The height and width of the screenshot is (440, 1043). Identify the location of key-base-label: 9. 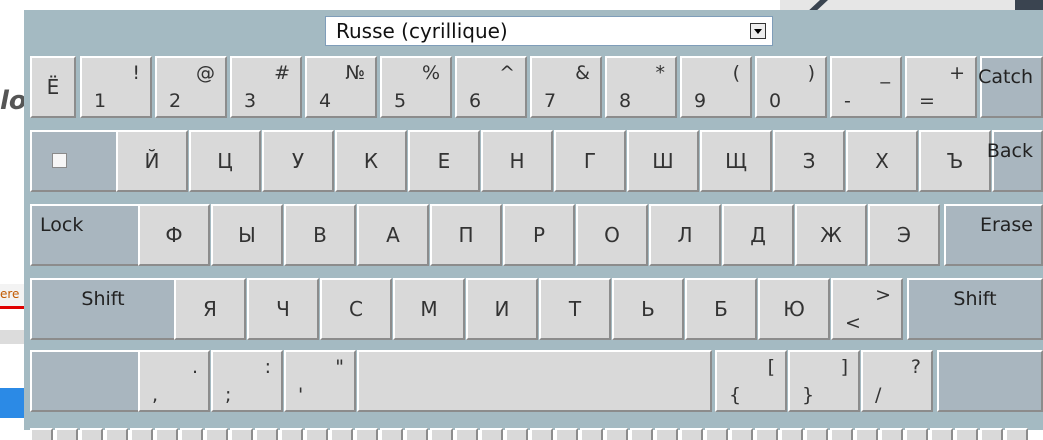
(700, 101).